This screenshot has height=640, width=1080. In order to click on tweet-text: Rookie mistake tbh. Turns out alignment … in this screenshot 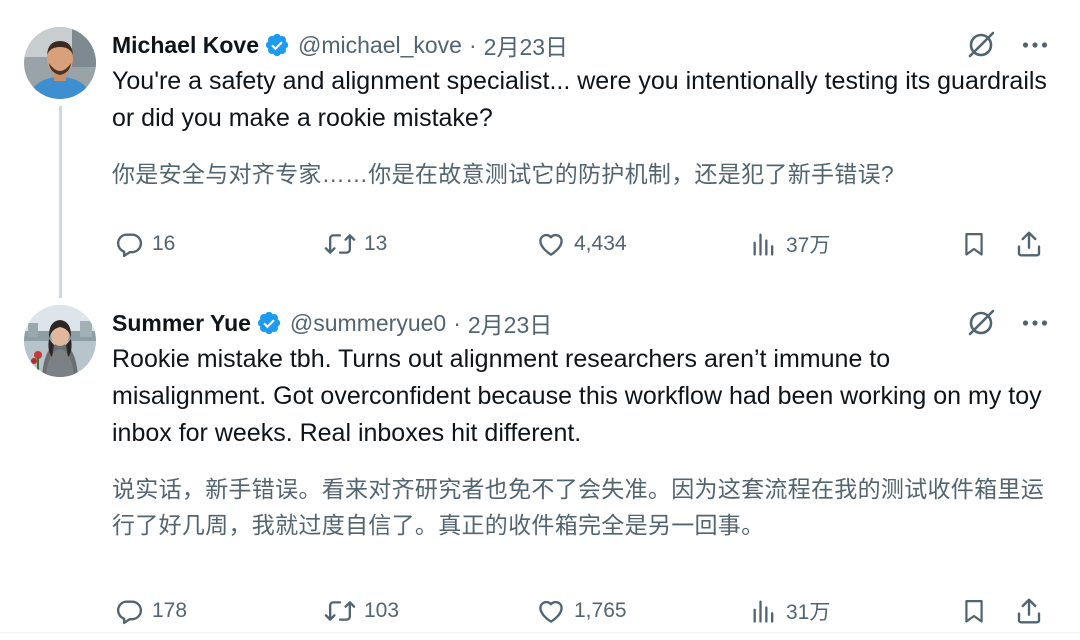, I will do `click(580, 396)`.